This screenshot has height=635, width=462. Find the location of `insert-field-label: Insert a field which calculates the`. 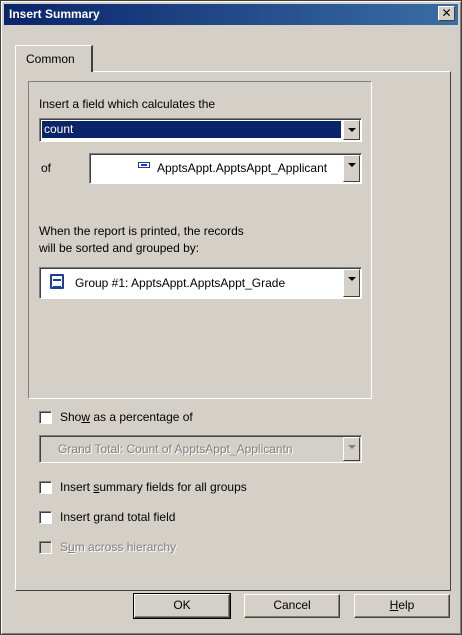

insert-field-label: Insert a field which calculates the is located at coordinates (127, 104).